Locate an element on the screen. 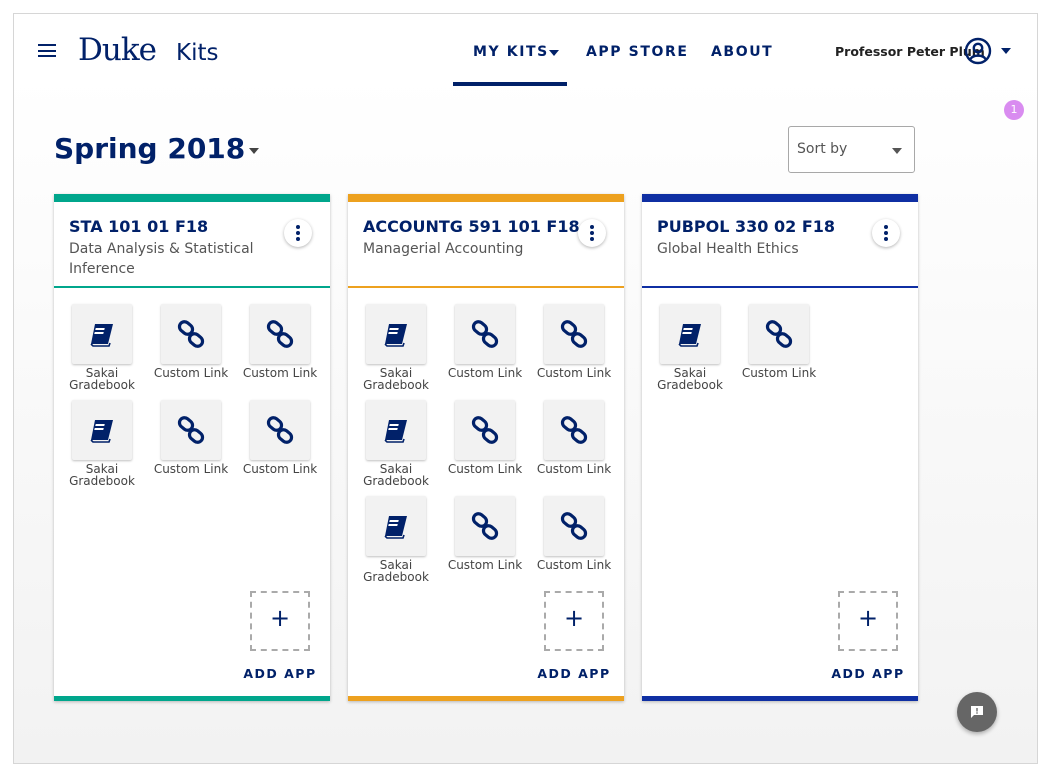 This screenshot has width=1051, height=771. sort-by-label: Sort by is located at coordinates (822, 149).